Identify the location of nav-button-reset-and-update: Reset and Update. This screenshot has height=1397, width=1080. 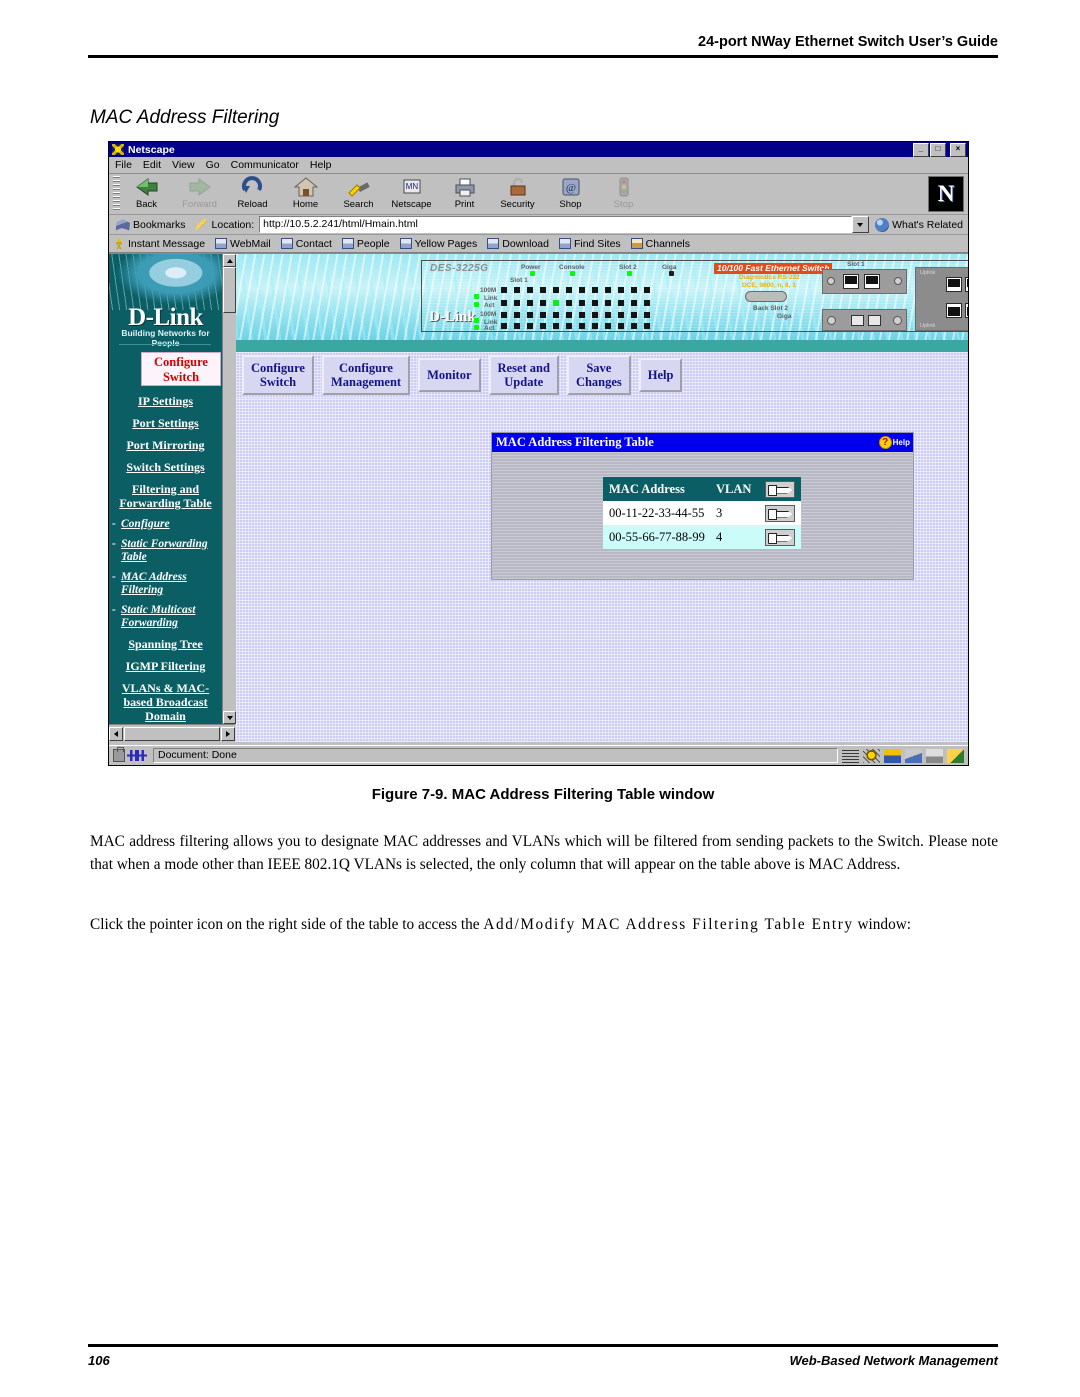
(523, 375).